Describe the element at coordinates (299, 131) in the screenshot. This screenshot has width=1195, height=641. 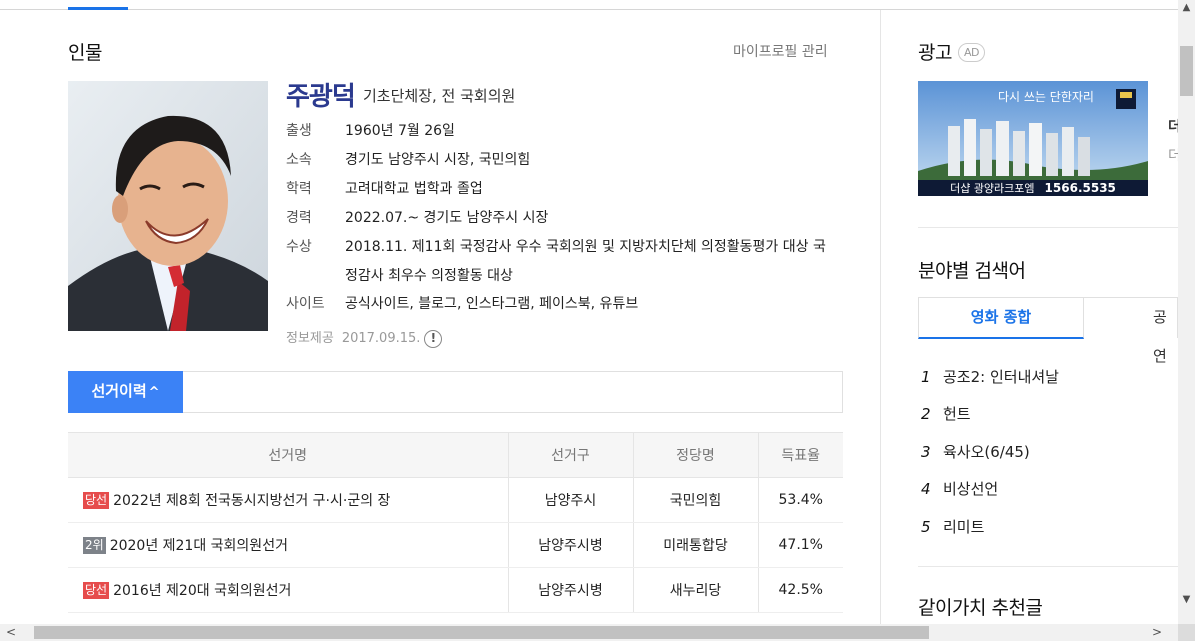
I see `info-label: 출생` at that location.